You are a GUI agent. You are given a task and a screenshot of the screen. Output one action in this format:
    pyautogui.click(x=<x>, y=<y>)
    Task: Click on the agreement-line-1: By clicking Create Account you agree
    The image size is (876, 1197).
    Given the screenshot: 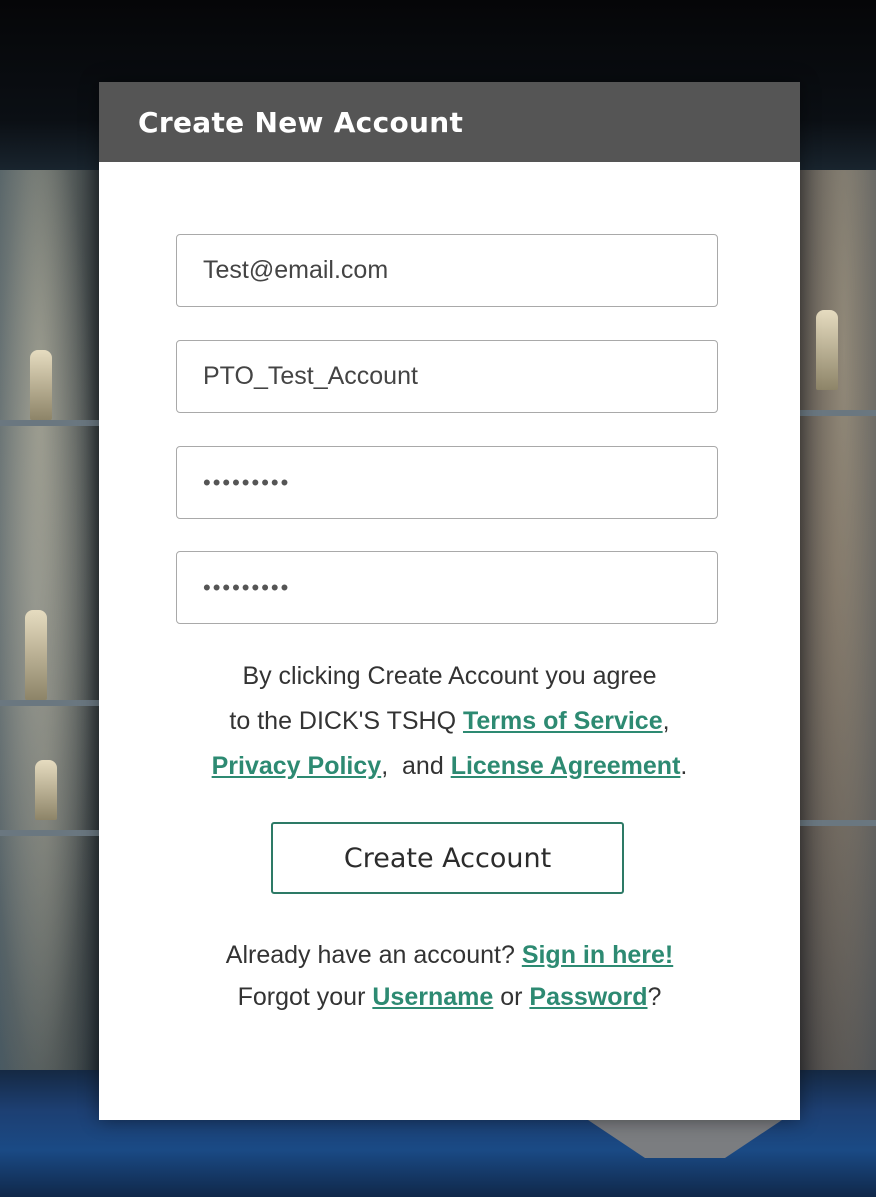 What is the action you would take?
    pyautogui.click(x=449, y=676)
    